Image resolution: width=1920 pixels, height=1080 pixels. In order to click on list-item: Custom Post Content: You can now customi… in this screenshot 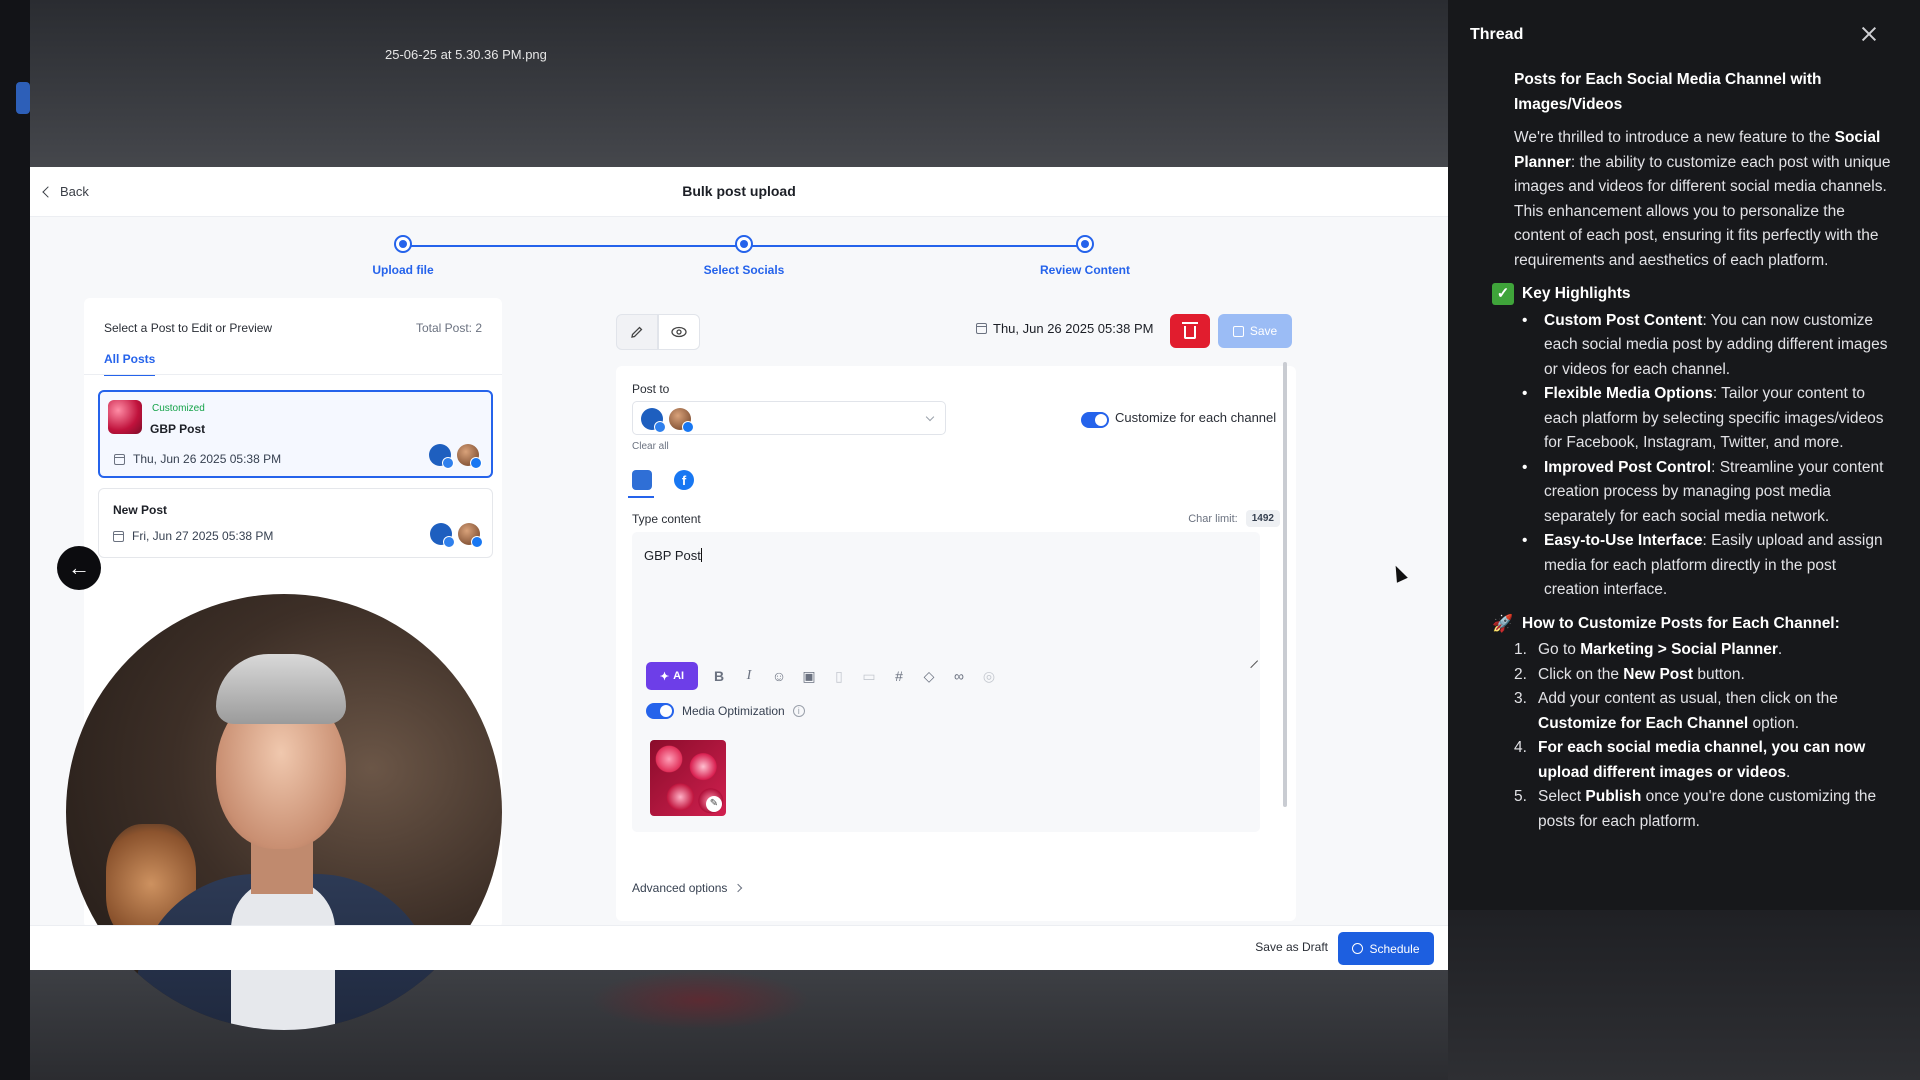, I will do `click(1707, 346)`.